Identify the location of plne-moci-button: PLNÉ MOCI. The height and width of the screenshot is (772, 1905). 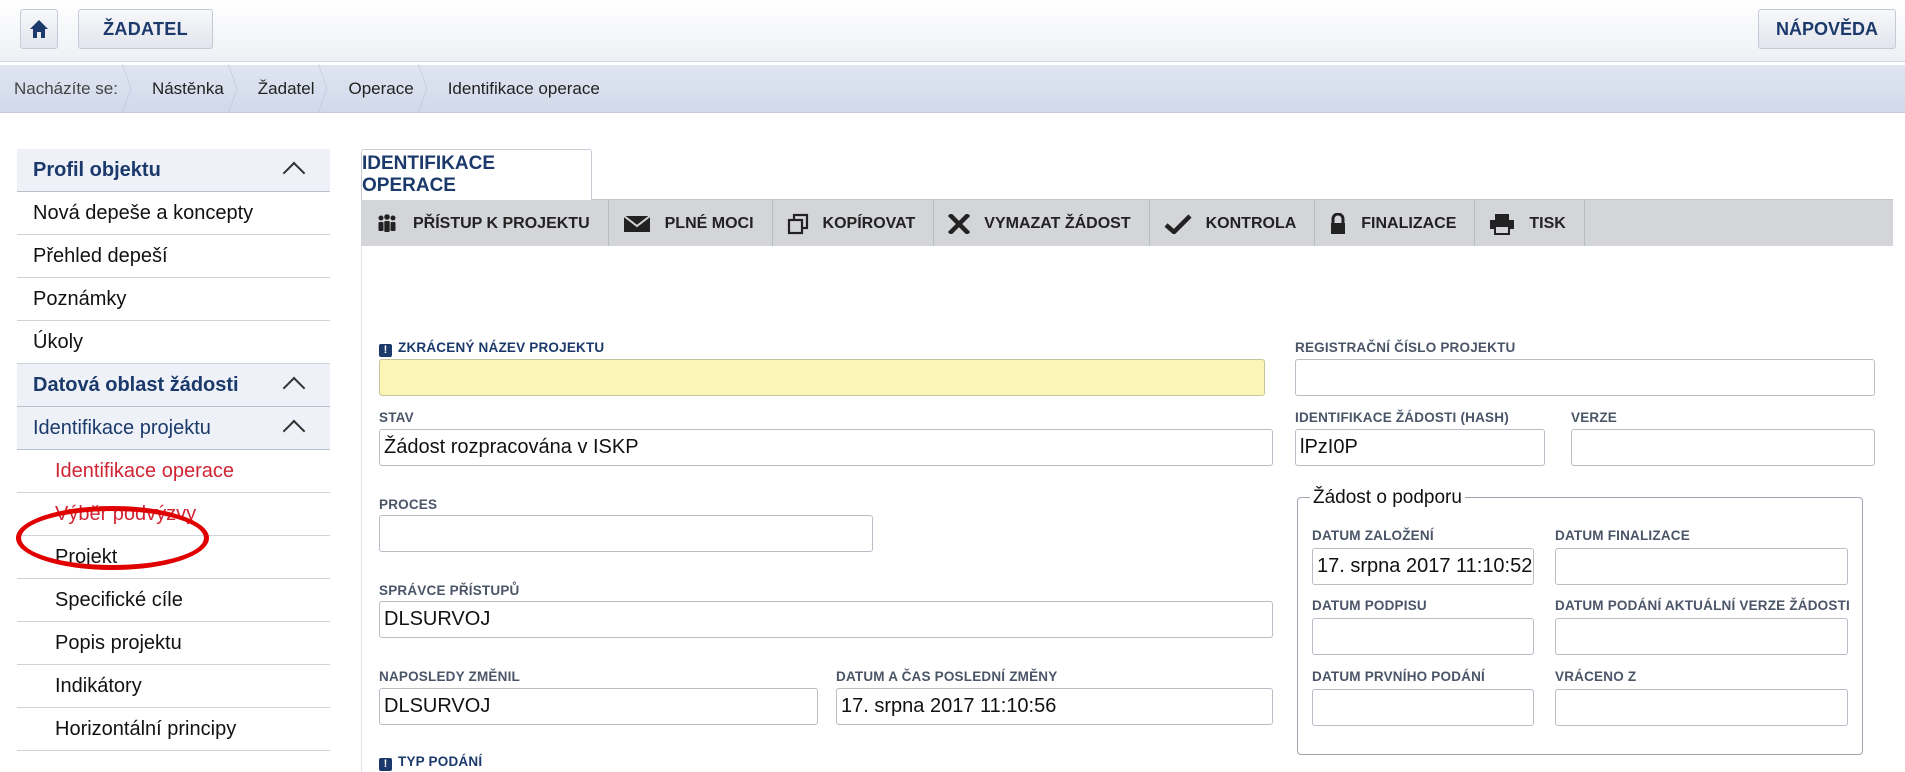
(691, 223).